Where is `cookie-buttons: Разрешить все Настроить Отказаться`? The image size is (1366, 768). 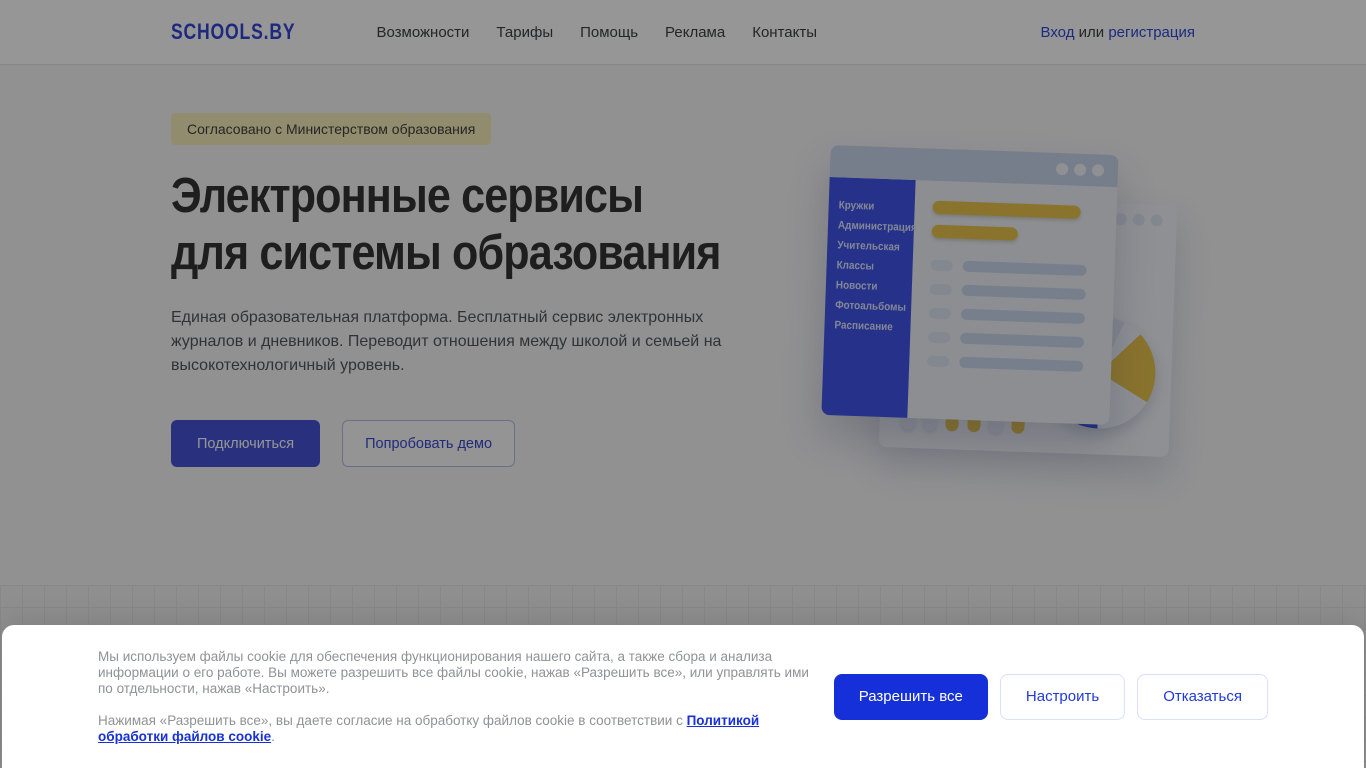
cookie-buttons: Разрешить все Настроить Отказаться is located at coordinates (1050, 696).